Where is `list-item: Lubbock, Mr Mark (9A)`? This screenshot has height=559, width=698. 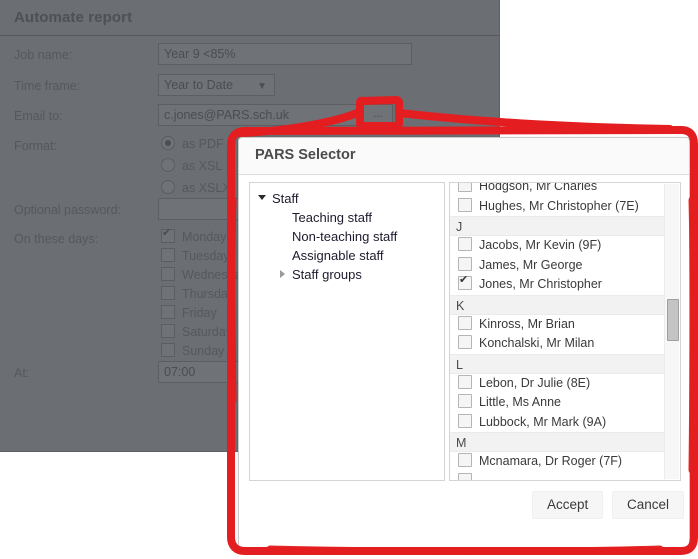
list-item: Lubbock, Mr Mark (9A) is located at coordinates (557, 423).